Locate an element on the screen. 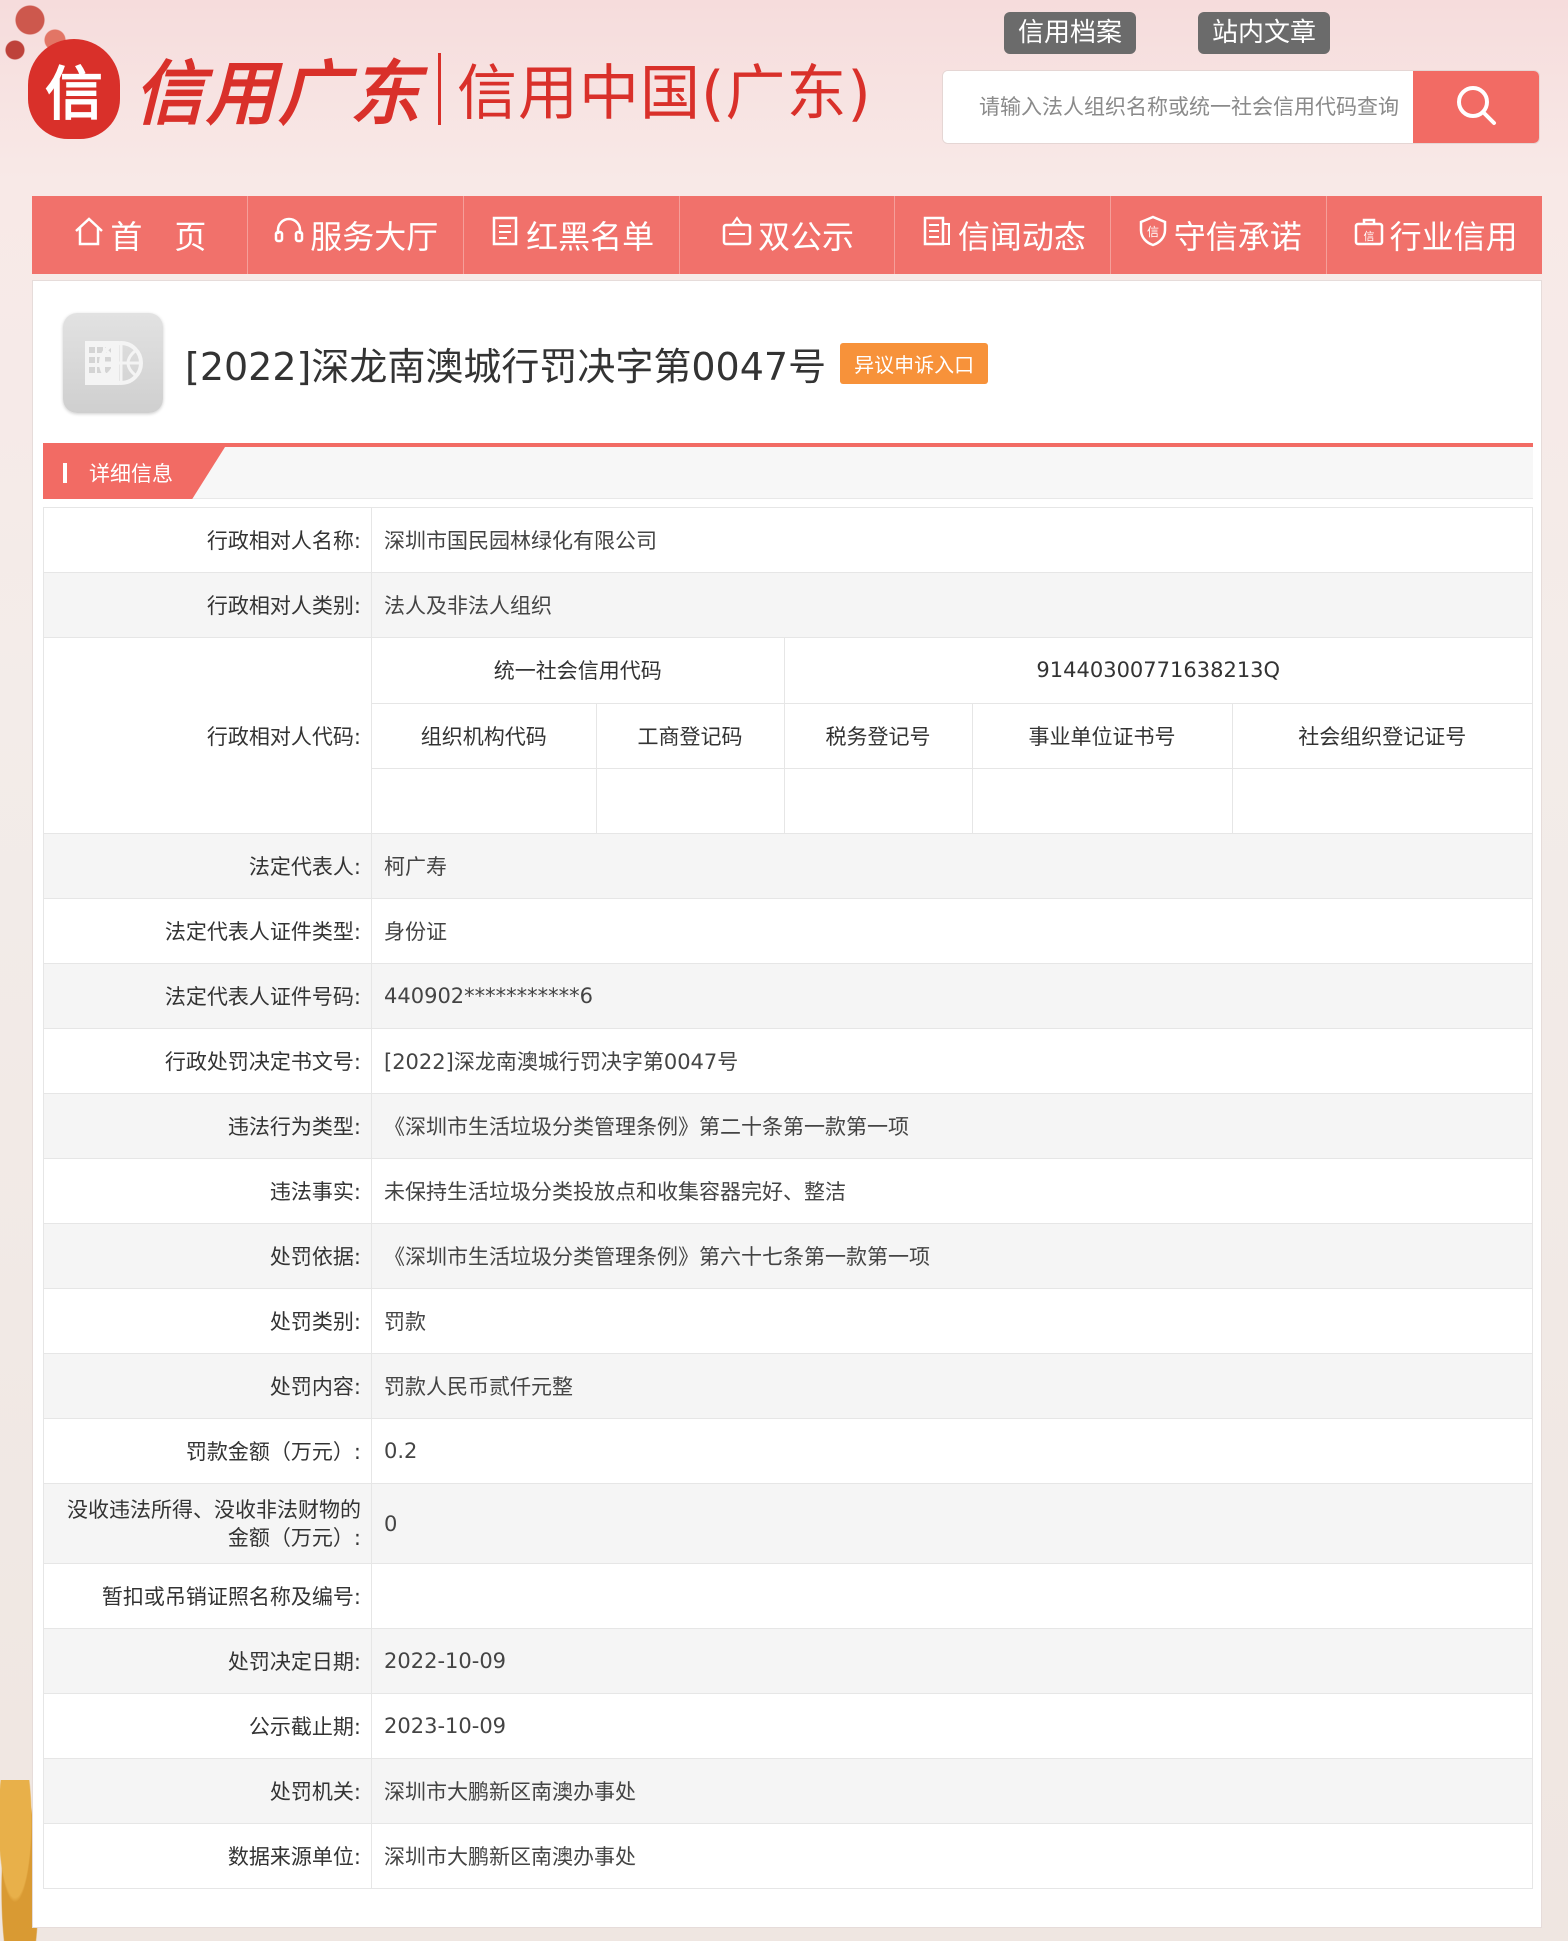 The height and width of the screenshot is (1941, 1568). row-label: 数据来源单位: is located at coordinates (207, 1856).